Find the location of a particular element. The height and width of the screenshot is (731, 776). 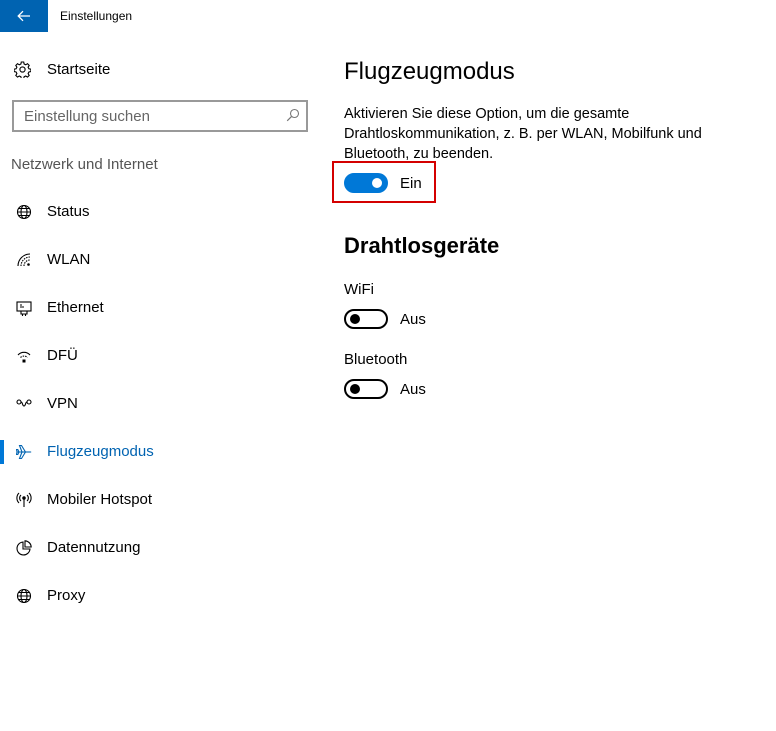

airplane-icon is located at coordinates (24, 452).